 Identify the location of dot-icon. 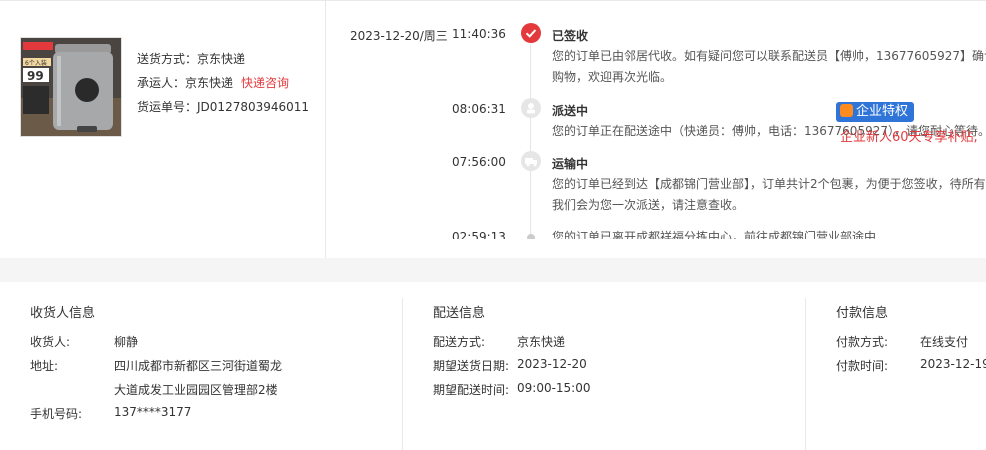
(531, 236).